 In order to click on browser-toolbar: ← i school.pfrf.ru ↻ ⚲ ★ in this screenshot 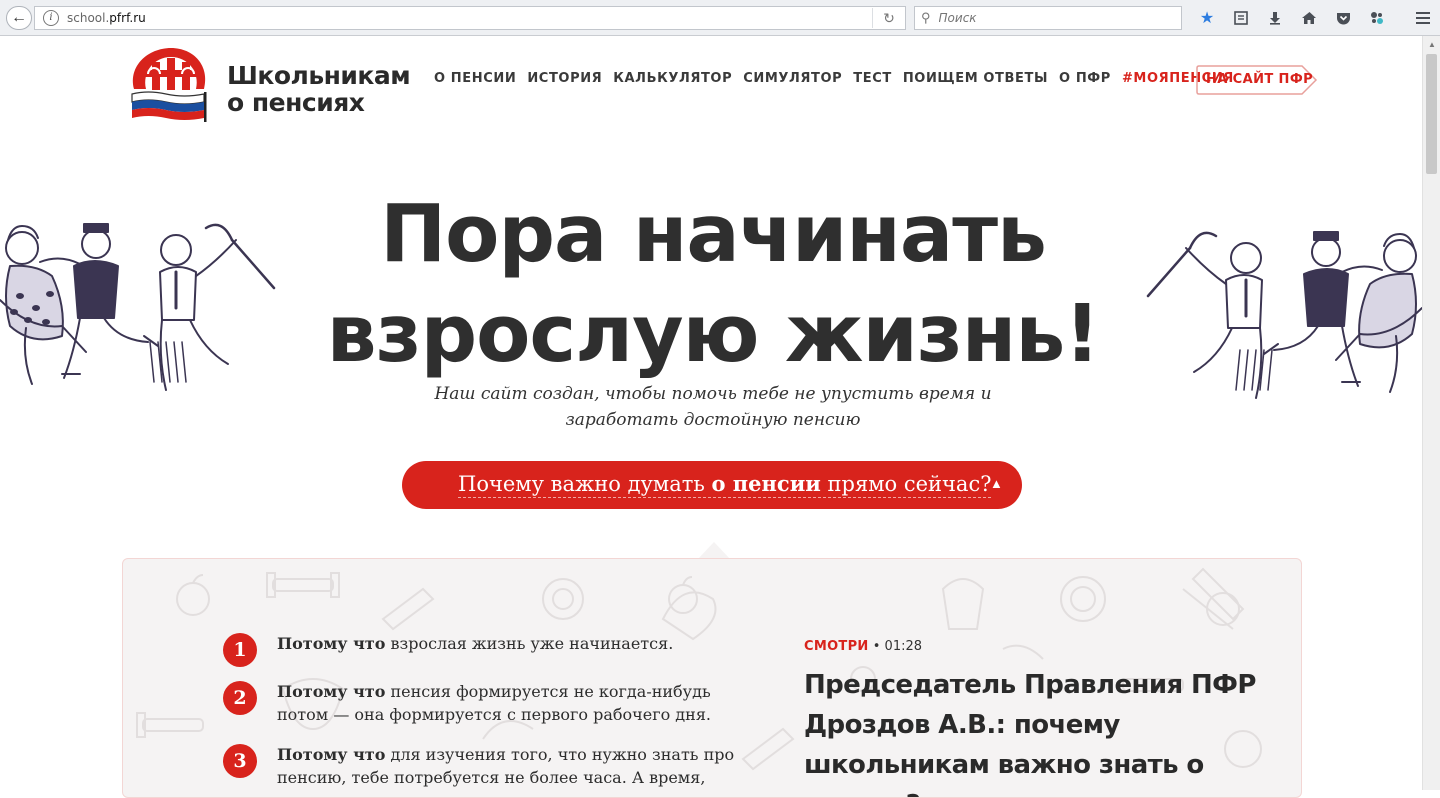, I will do `click(720, 18)`.